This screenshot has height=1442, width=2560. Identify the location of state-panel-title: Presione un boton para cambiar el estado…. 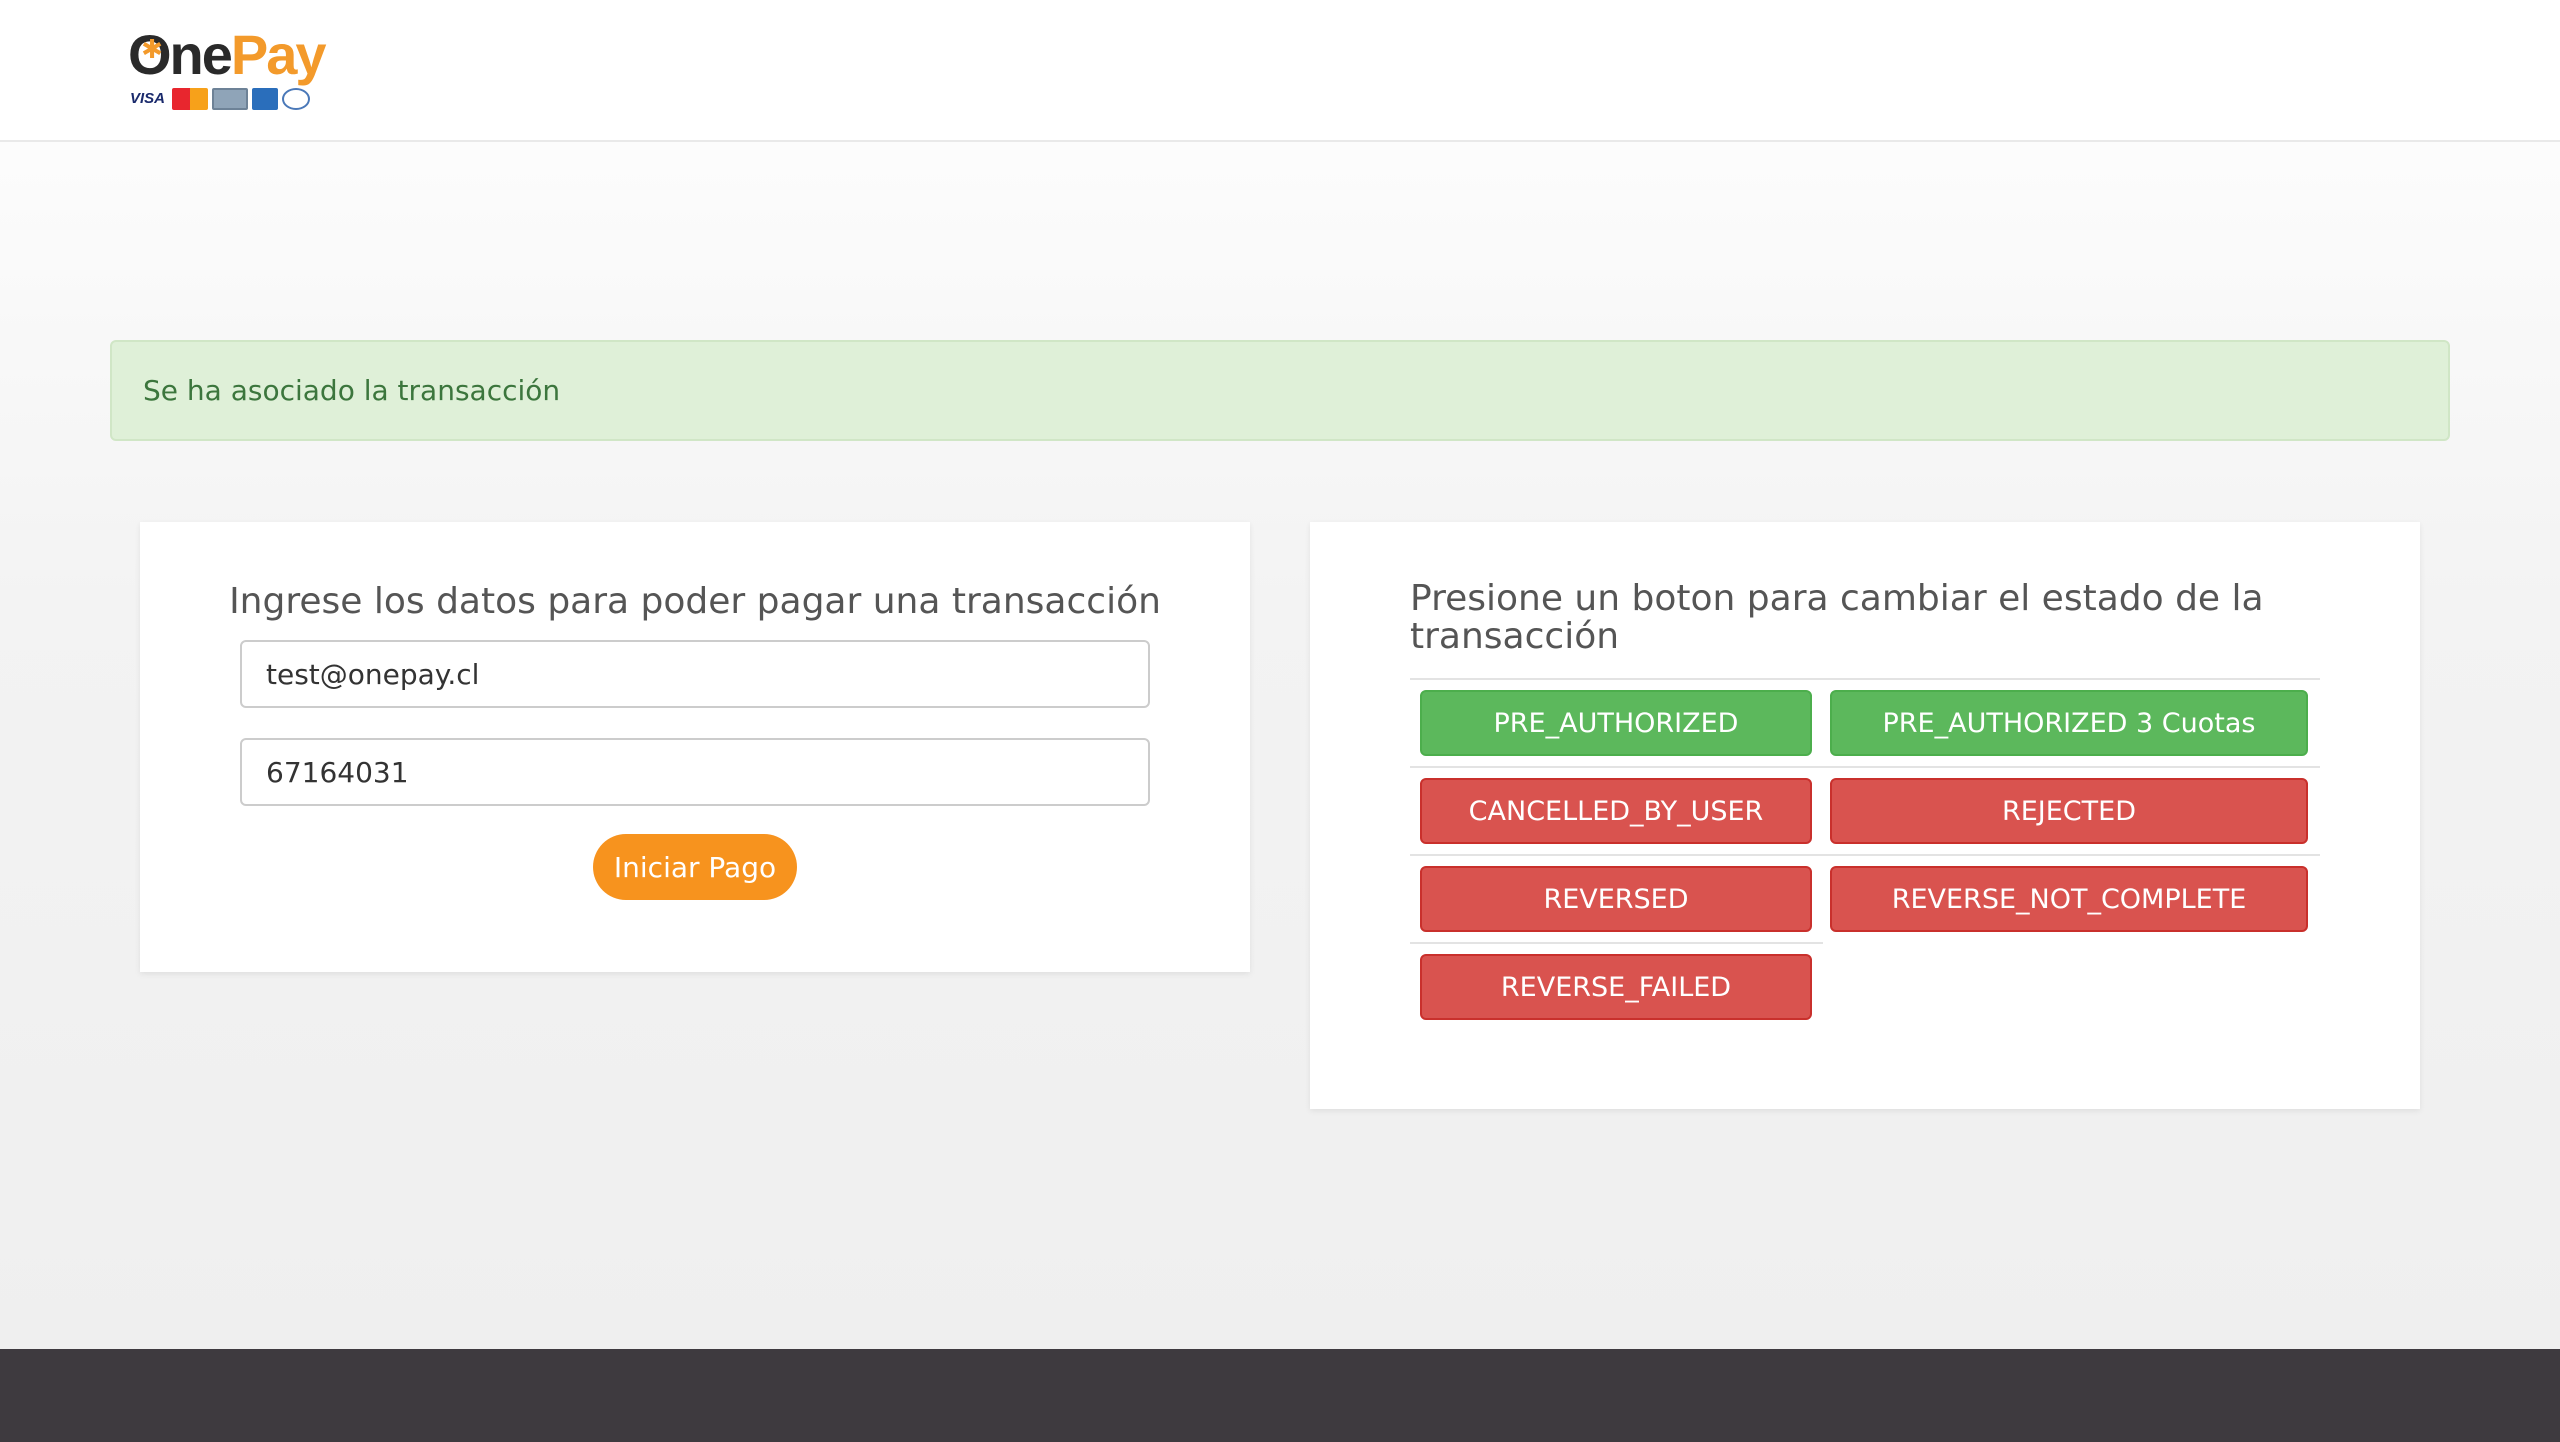
(1837, 617).